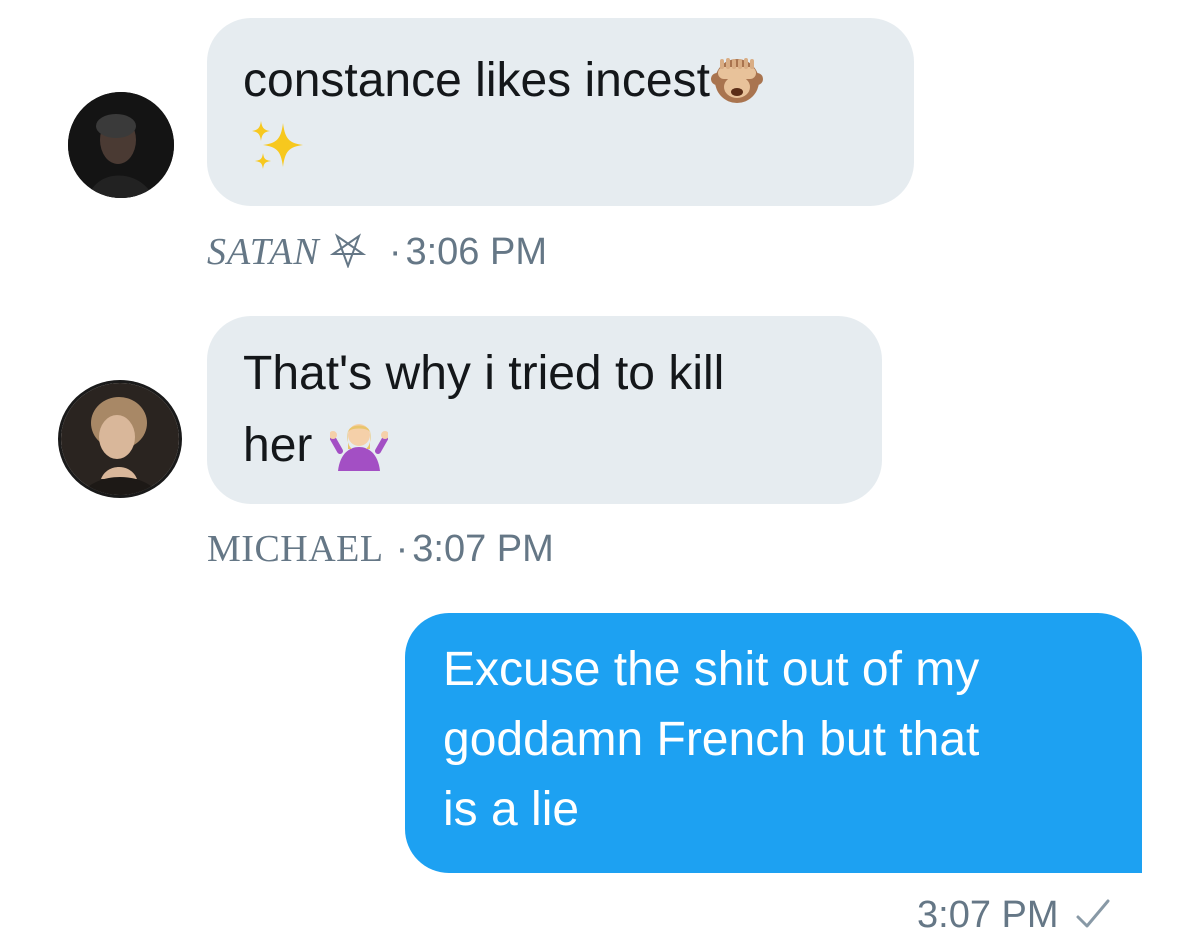 The height and width of the screenshot is (937, 1200). I want to click on message-meta-outgoing: 3:07 PM, so click(1014, 915).